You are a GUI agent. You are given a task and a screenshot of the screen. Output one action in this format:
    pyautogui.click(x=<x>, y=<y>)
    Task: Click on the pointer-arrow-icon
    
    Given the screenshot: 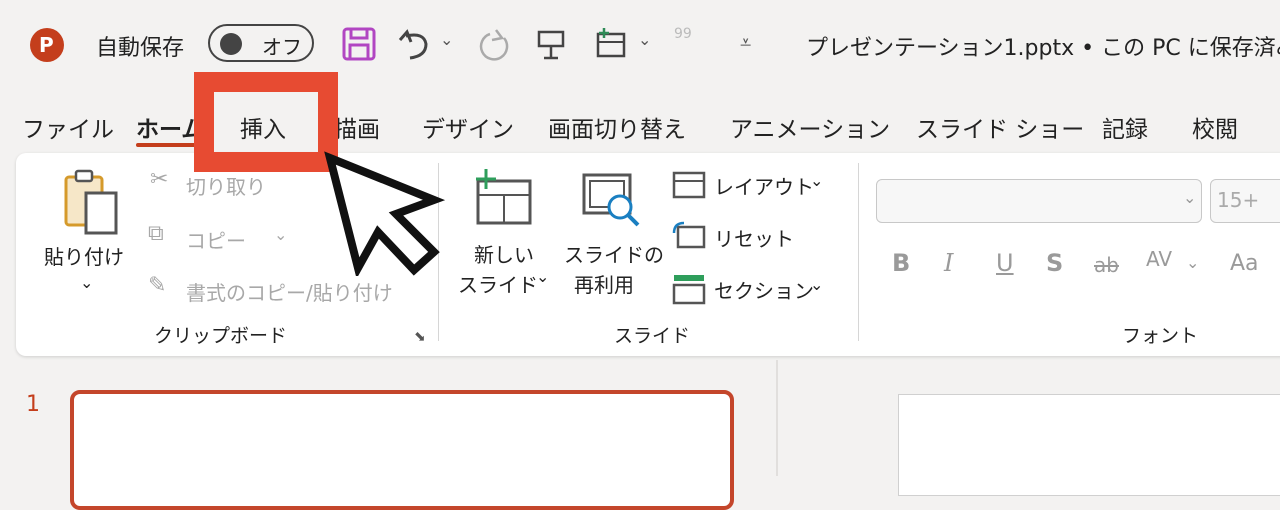 What is the action you would take?
    pyautogui.click(x=385, y=213)
    